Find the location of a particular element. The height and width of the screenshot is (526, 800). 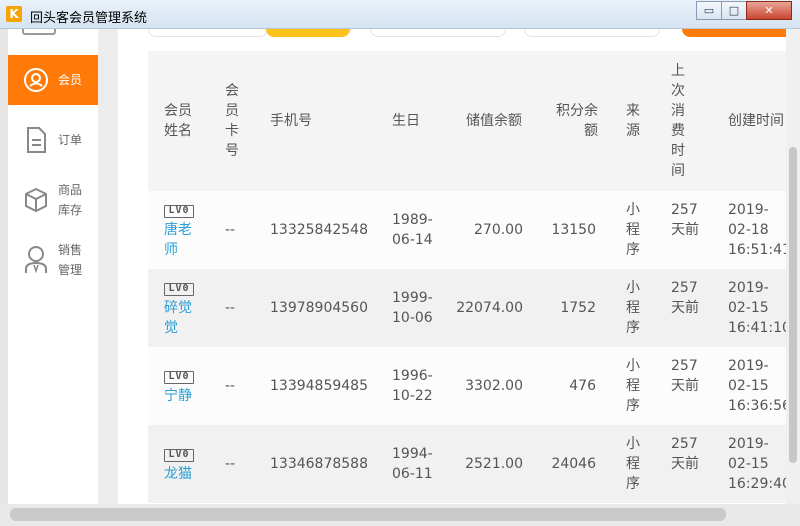

sales-person-icon is located at coordinates (36, 260).